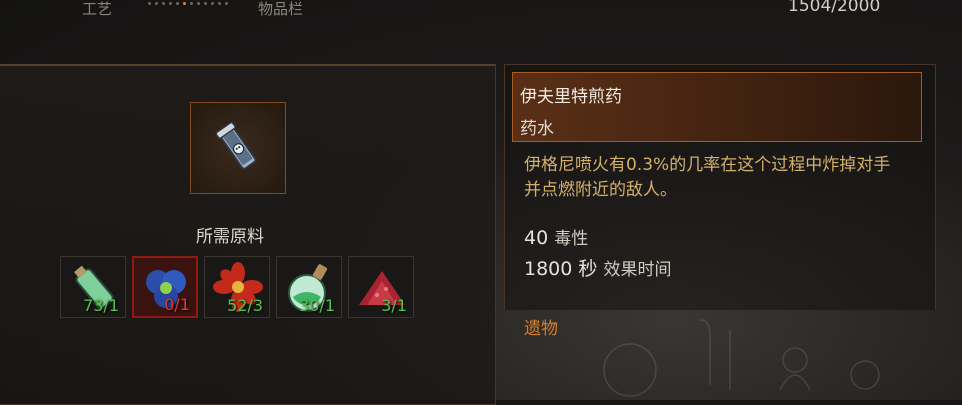  What do you see at coordinates (536, 238) in the screenshot?
I see `stat-value: 40` at bounding box center [536, 238].